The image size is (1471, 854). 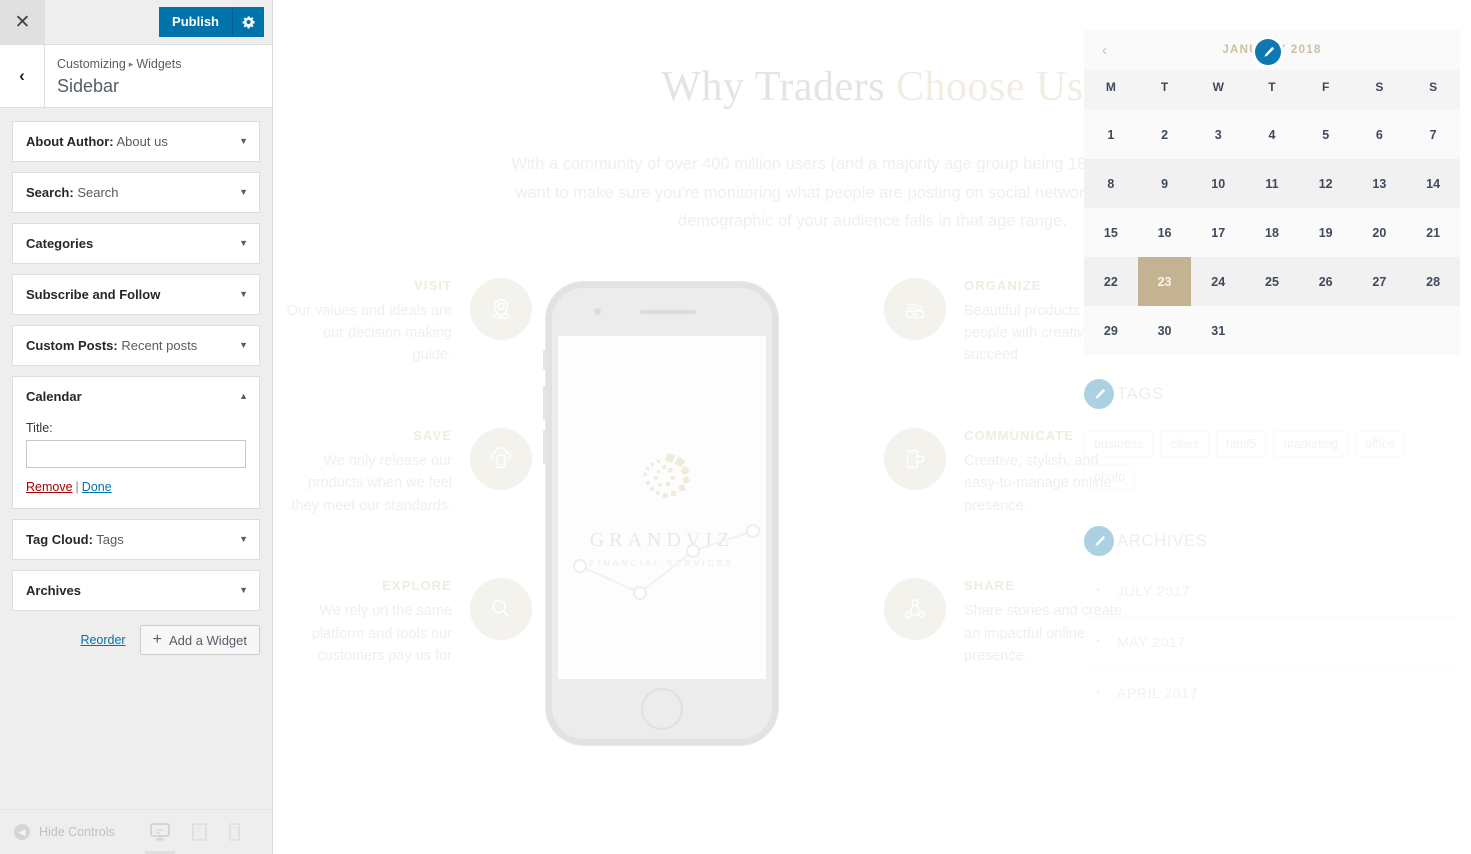 What do you see at coordinates (1311, 444) in the screenshot?
I see `tag-link: marketing` at bounding box center [1311, 444].